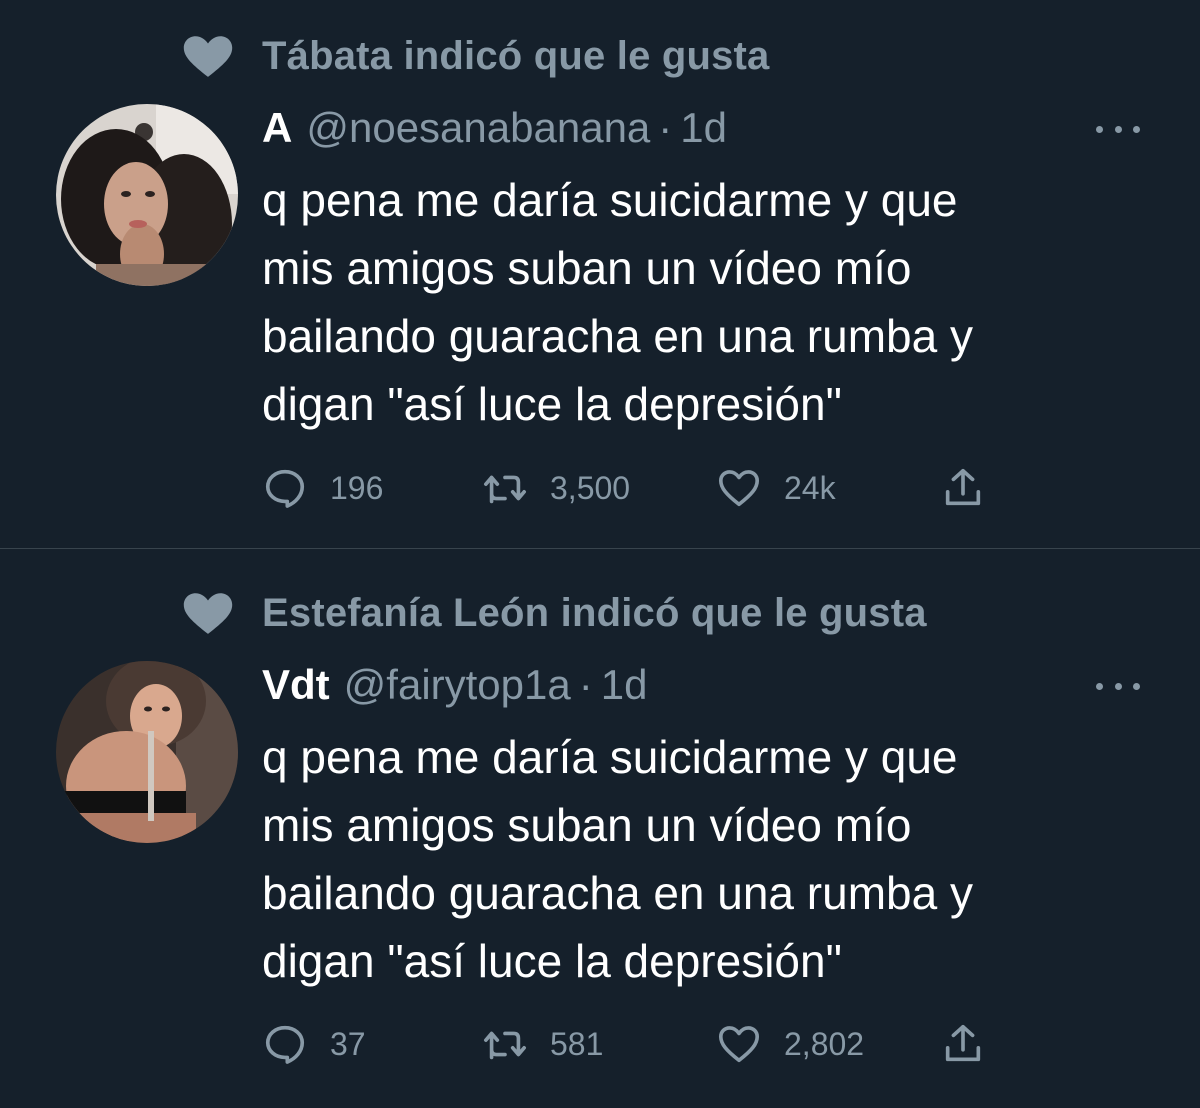 This screenshot has height=1108, width=1200. What do you see at coordinates (824, 1043) in the screenshot?
I see `like-count: 2,802` at bounding box center [824, 1043].